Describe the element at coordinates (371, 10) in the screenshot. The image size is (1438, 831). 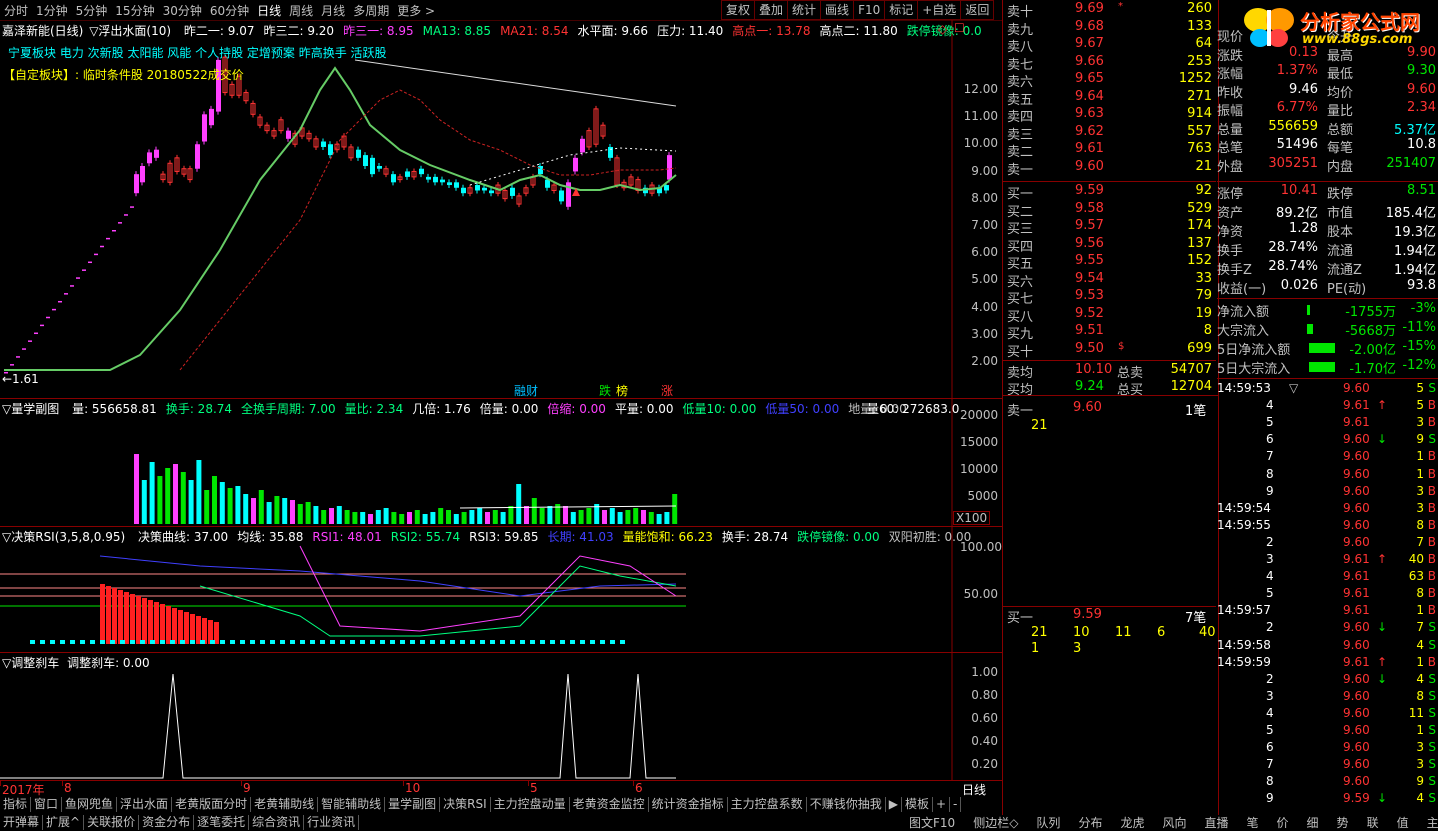
I see `period-tab-9: 多周期` at that location.